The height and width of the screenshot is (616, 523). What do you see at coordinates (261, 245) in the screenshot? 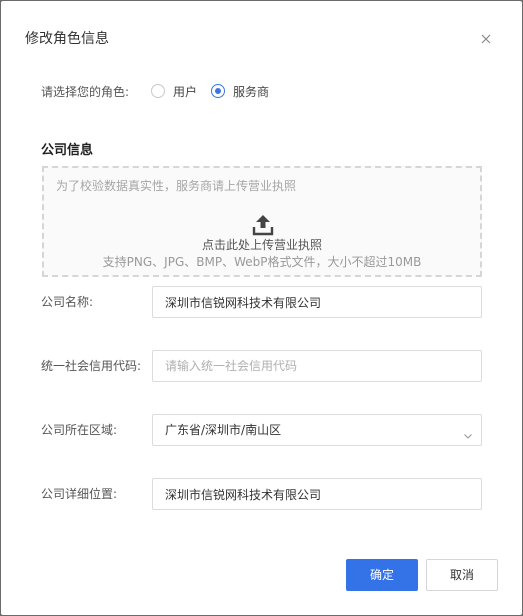
I see `upload-text: 点击此处上传营业执照` at bounding box center [261, 245].